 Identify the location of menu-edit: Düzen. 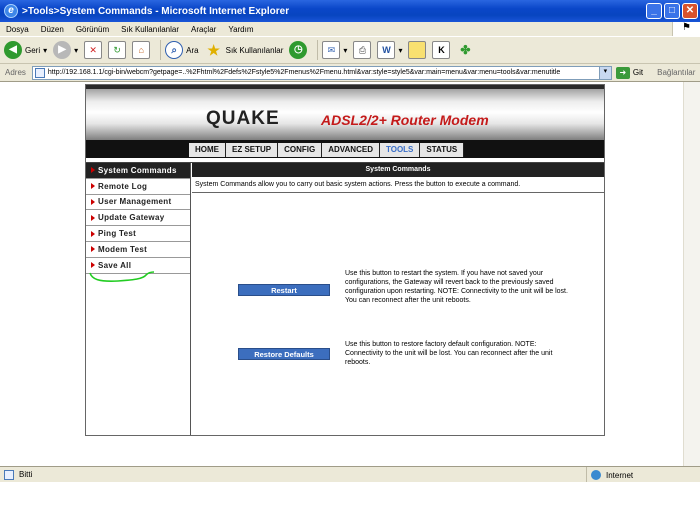
(52, 29).